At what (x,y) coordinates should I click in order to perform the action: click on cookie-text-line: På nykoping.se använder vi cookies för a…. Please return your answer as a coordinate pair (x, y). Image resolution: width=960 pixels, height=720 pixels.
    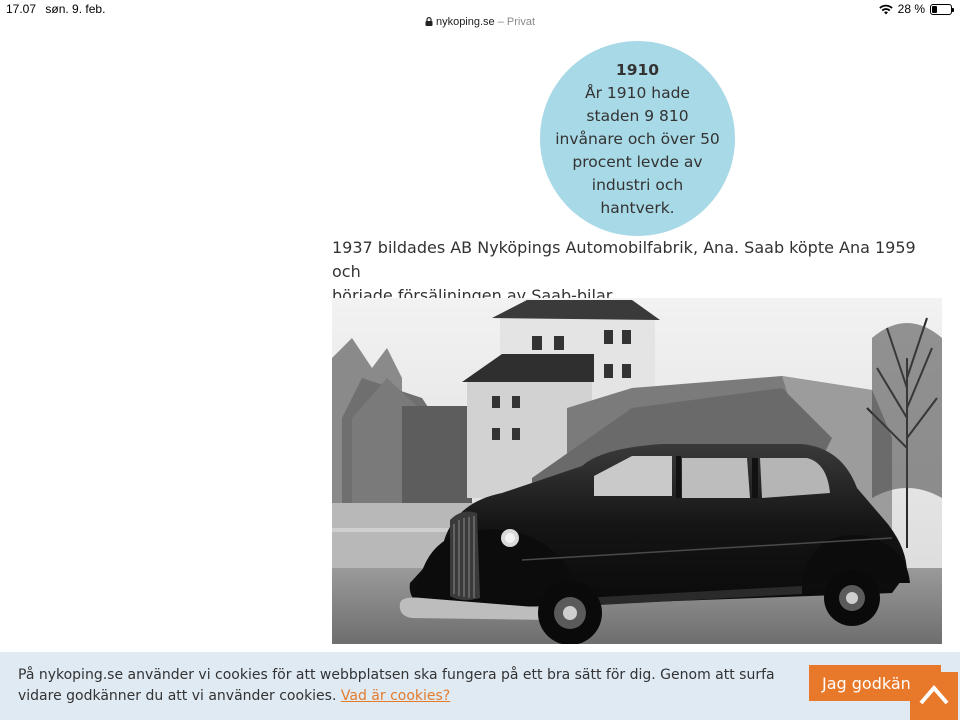
    Looking at the image, I should click on (396, 675).